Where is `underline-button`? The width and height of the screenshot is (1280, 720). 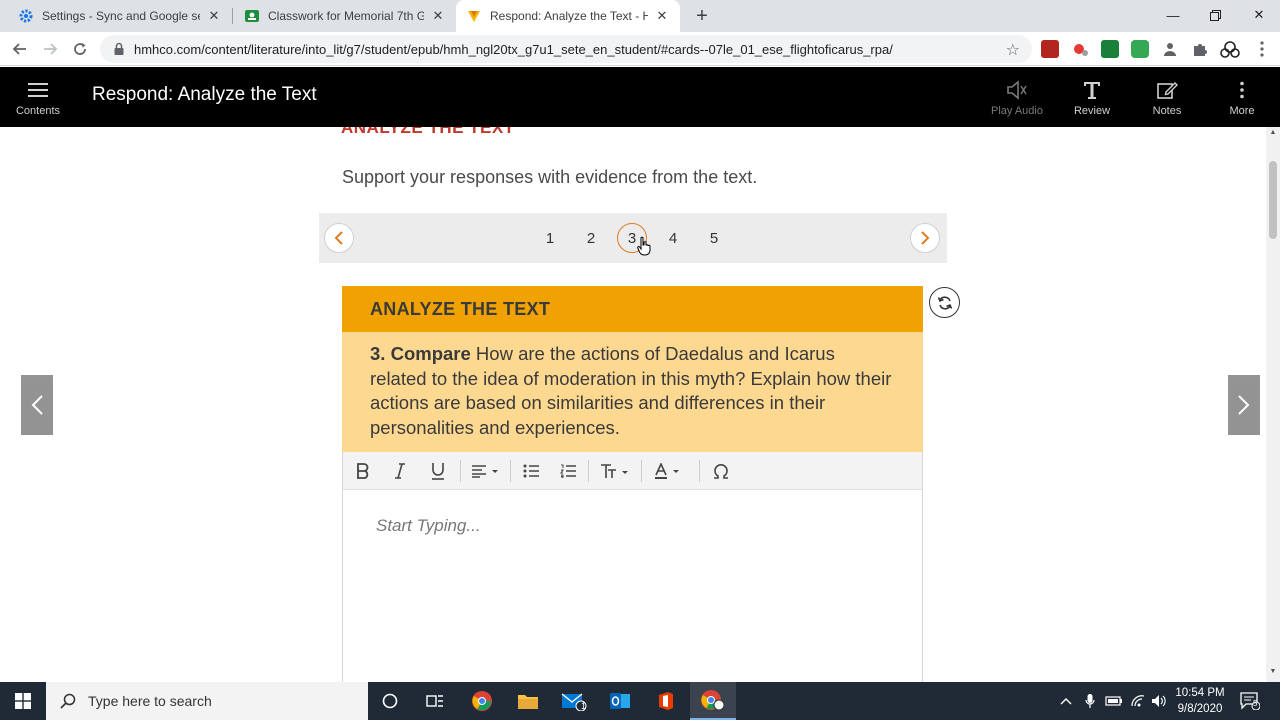 underline-button is located at coordinates (438, 471).